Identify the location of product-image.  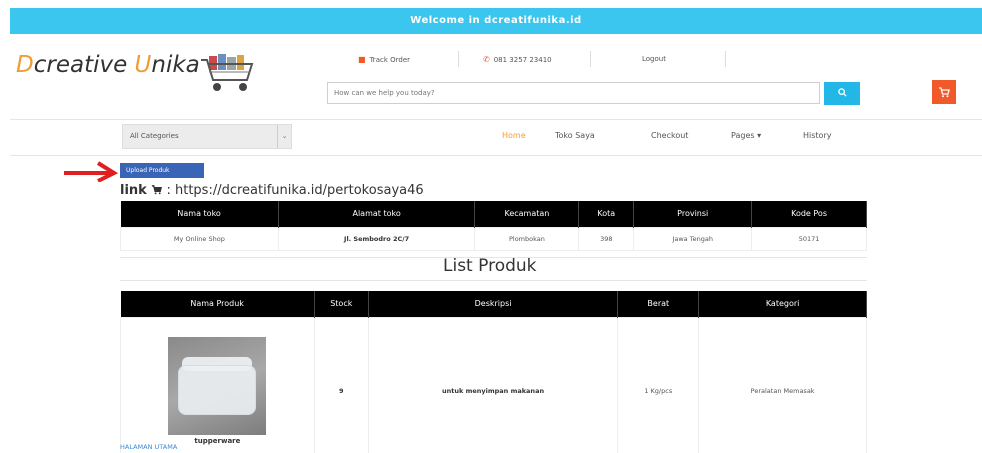
(217, 386).